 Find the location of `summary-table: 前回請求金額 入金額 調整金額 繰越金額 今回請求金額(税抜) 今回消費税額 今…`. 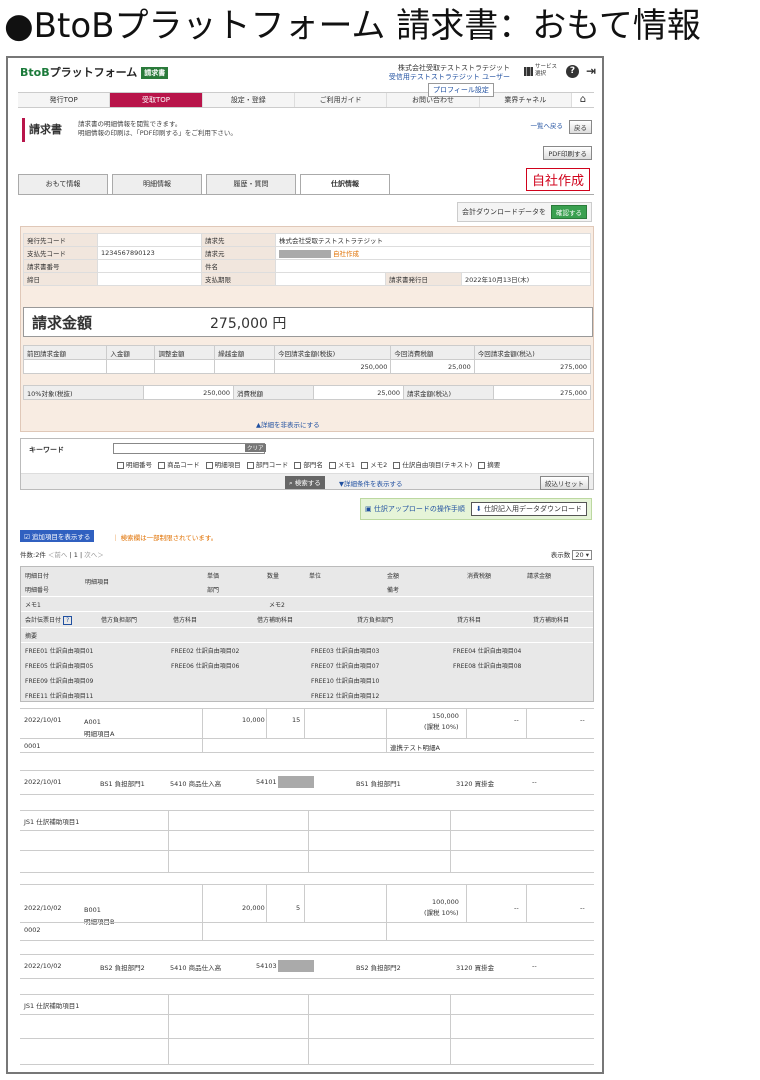

summary-table: 前回請求金額 入金額 調整金額 繰越金額 今回請求金額(税抜) 今回消費税額 今… is located at coordinates (307, 359).